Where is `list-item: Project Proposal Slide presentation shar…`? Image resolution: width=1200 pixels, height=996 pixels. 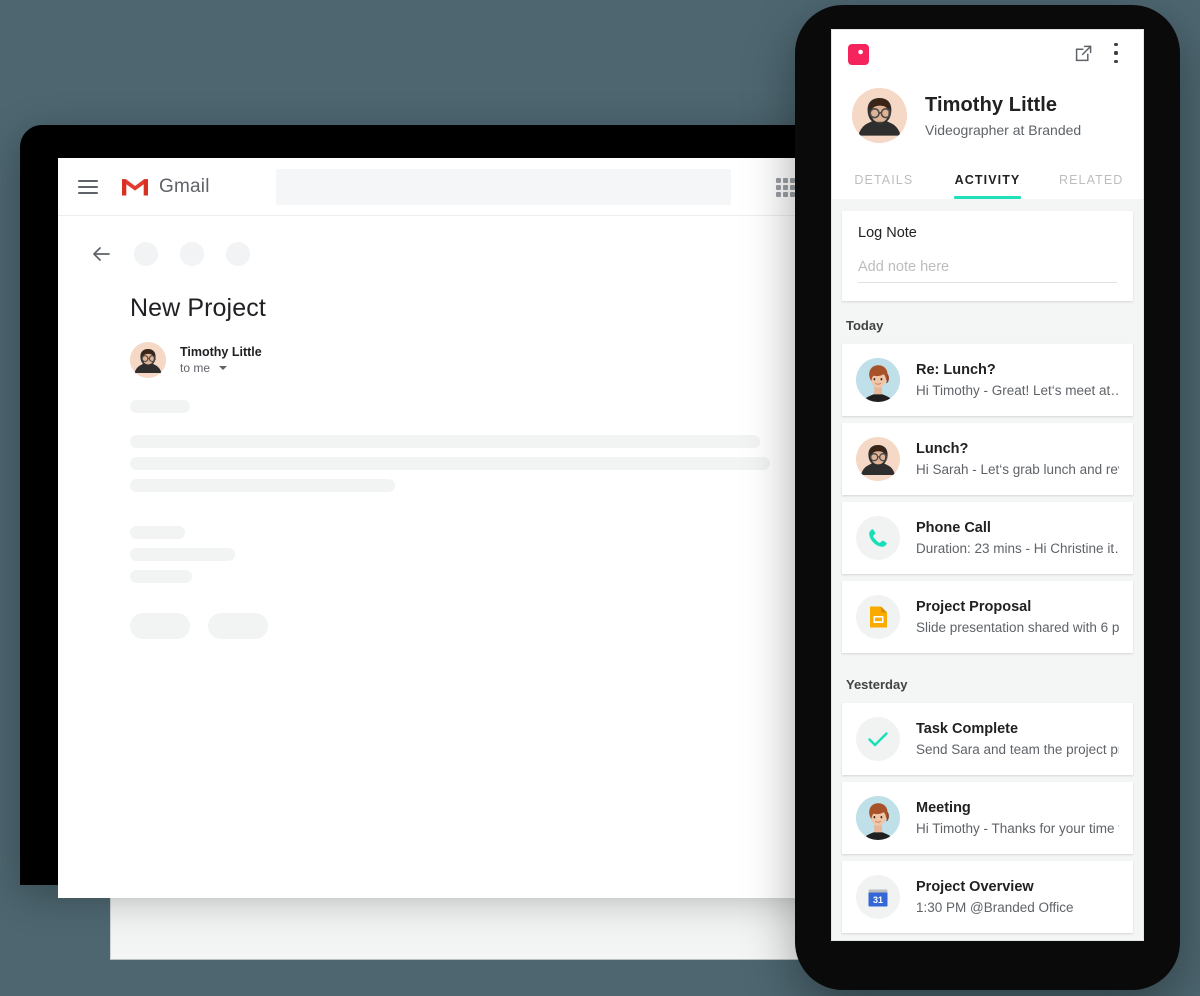
list-item: Project Proposal Slide presentation shar… is located at coordinates (987, 617).